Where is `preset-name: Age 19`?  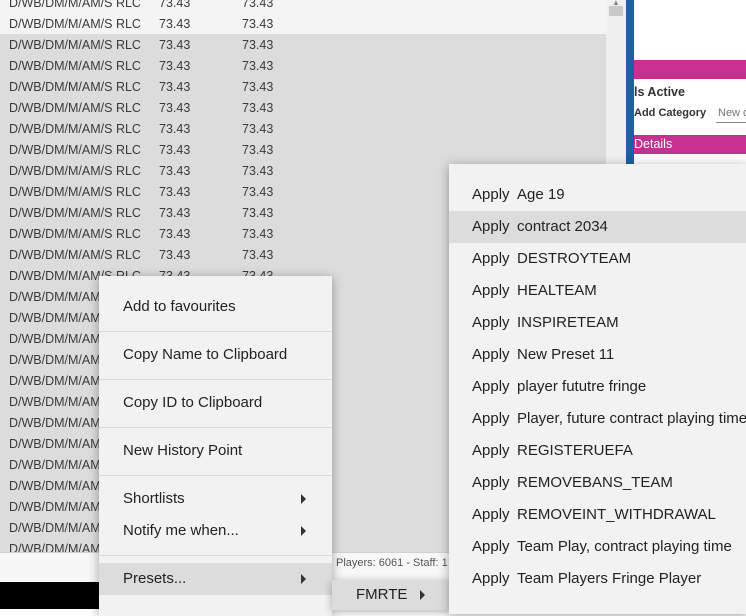
preset-name: Age 19 is located at coordinates (541, 194).